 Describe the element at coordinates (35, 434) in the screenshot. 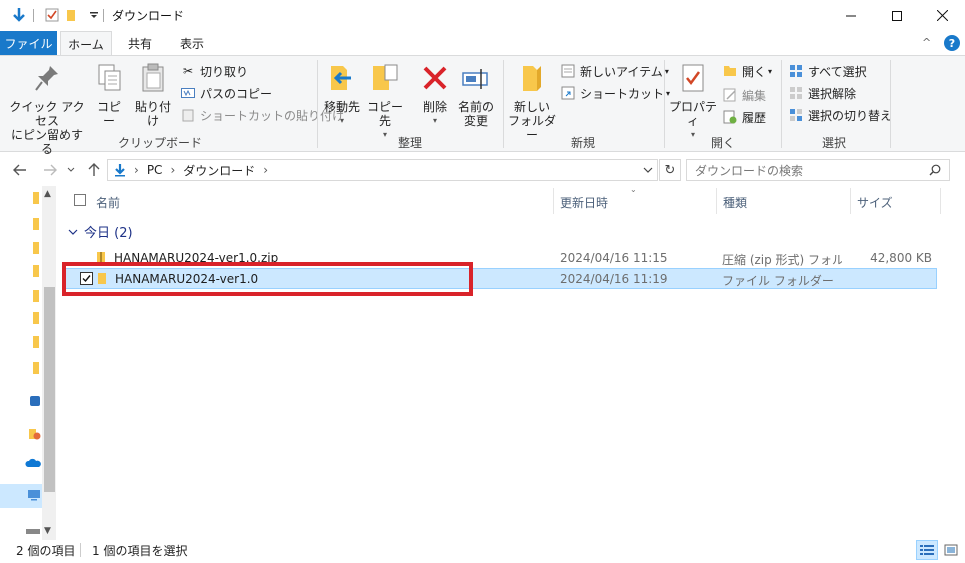

I see `nav-folder-badge-icon` at that location.